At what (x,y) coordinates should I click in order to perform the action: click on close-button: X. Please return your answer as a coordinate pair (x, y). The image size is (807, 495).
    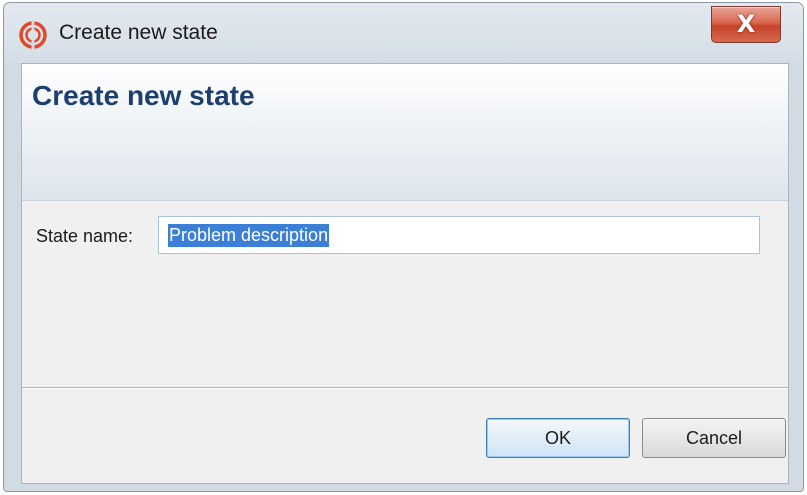
    Looking at the image, I should click on (746, 24).